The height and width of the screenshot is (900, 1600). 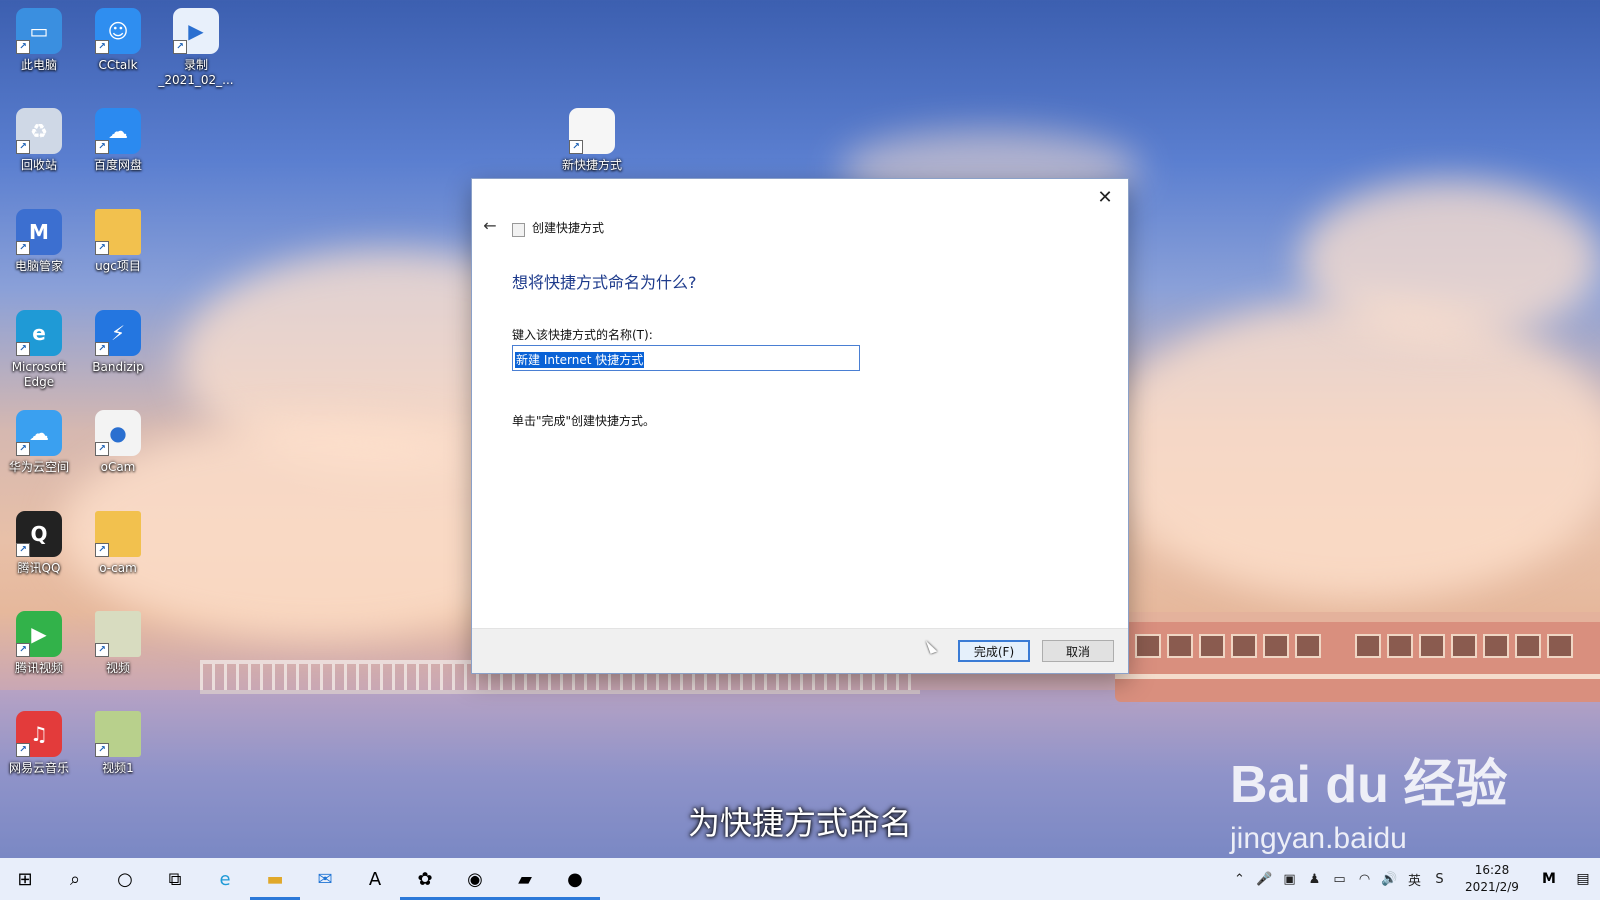 What do you see at coordinates (994, 651) in the screenshot?
I see `finish-button: 完成(F)` at bounding box center [994, 651].